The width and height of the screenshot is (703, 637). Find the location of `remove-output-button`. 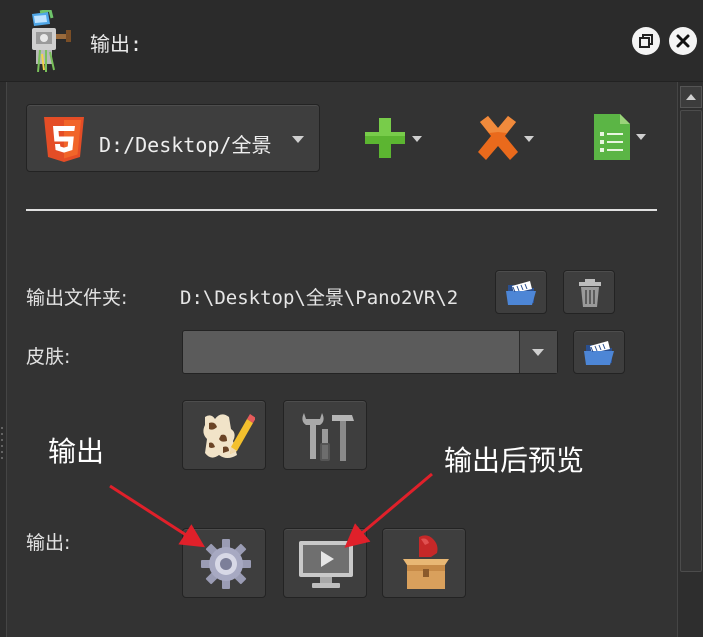

remove-output-button is located at coordinates (506, 138).